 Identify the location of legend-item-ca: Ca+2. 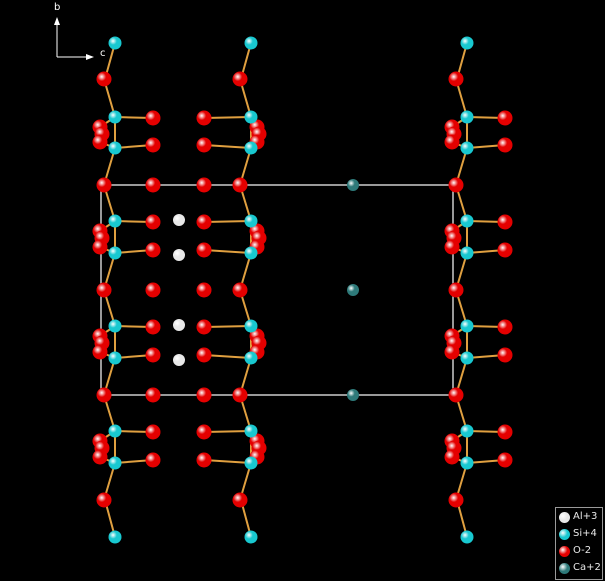
(580, 568).